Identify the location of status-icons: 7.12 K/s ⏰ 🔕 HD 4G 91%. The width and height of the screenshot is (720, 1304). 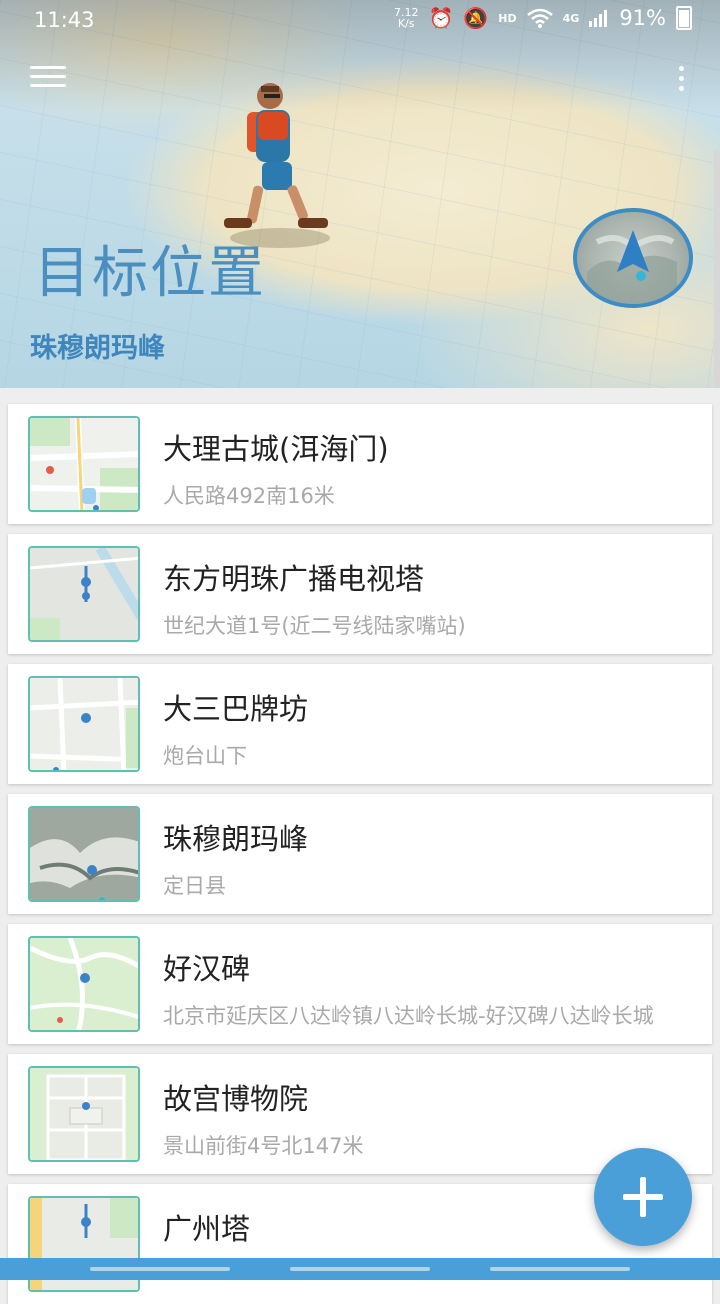
(543, 18).